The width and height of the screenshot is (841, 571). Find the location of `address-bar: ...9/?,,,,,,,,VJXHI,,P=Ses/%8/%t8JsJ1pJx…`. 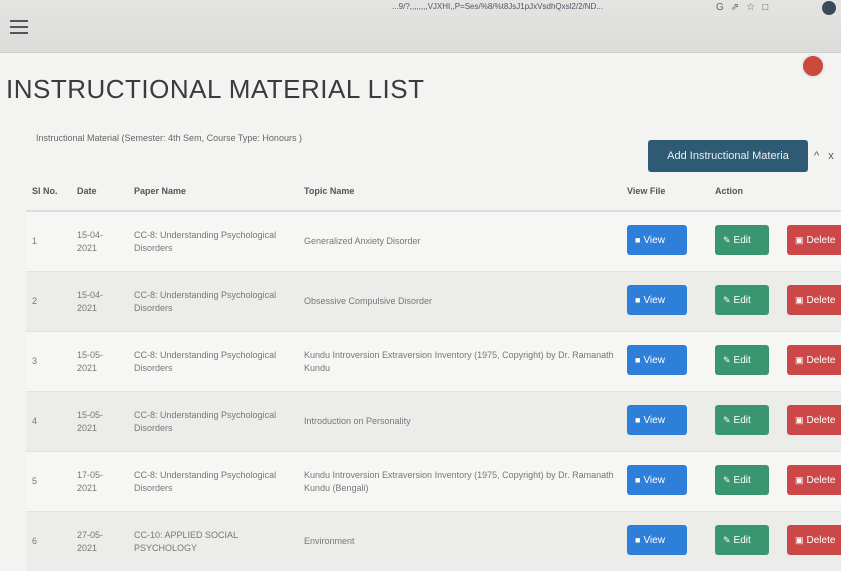

address-bar: ...9/?,,,,,,,,VJXHI,,P=Ses/%8/%t8JsJ1pJx… is located at coordinates (551, 9).